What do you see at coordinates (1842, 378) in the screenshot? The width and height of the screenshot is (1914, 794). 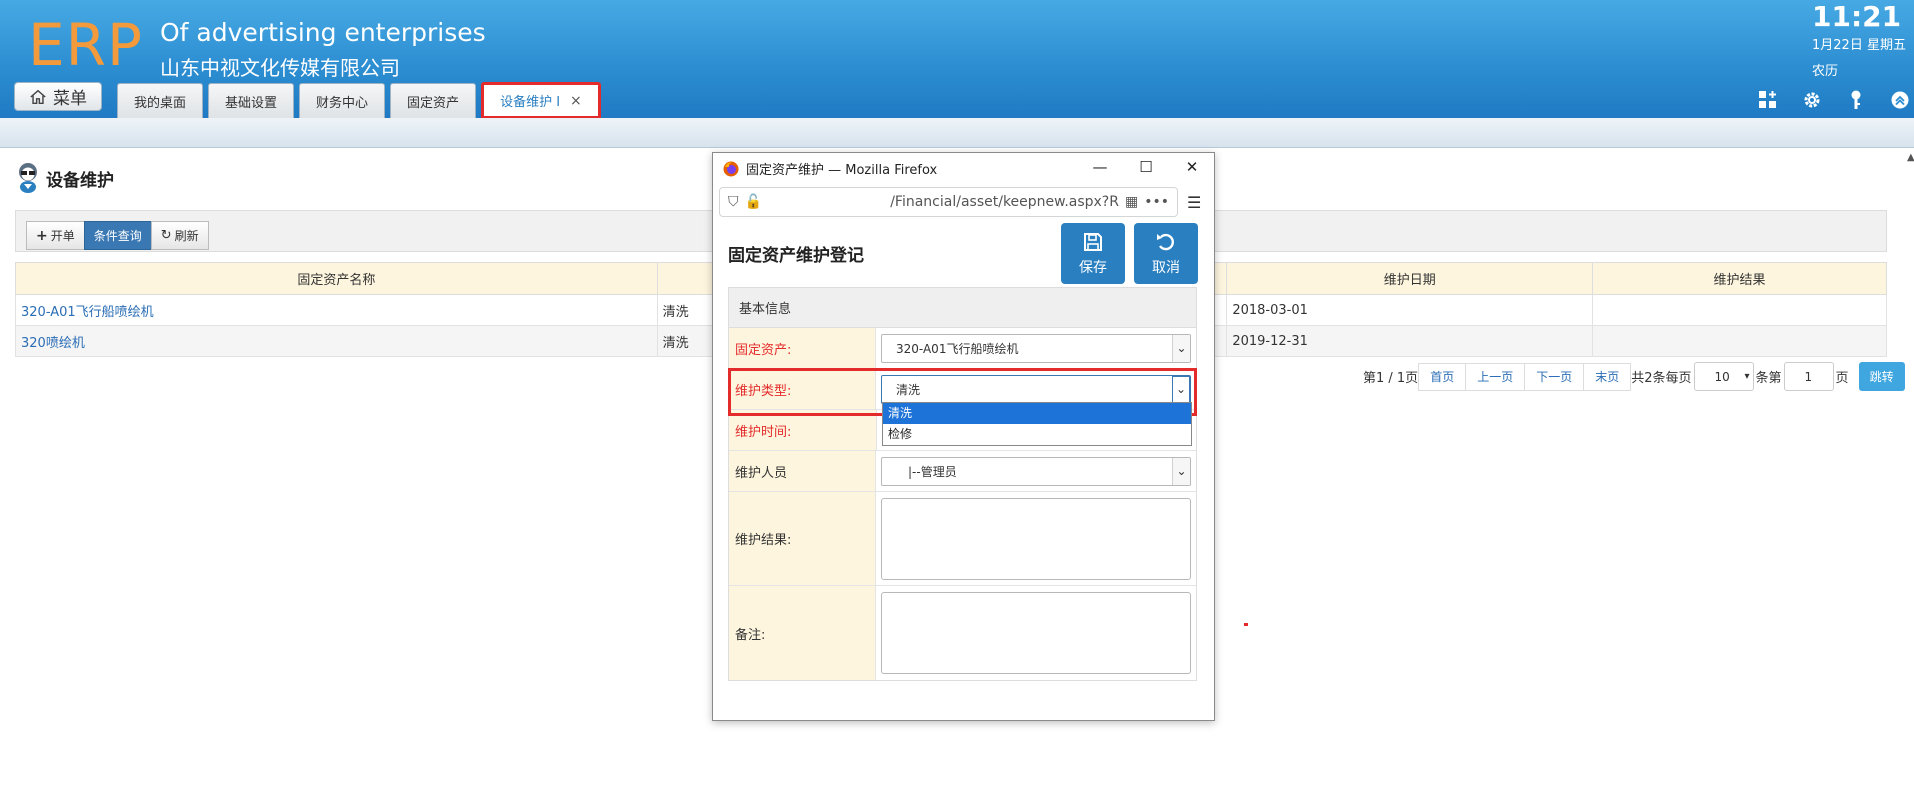 I see `page-suffix: 页` at bounding box center [1842, 378].